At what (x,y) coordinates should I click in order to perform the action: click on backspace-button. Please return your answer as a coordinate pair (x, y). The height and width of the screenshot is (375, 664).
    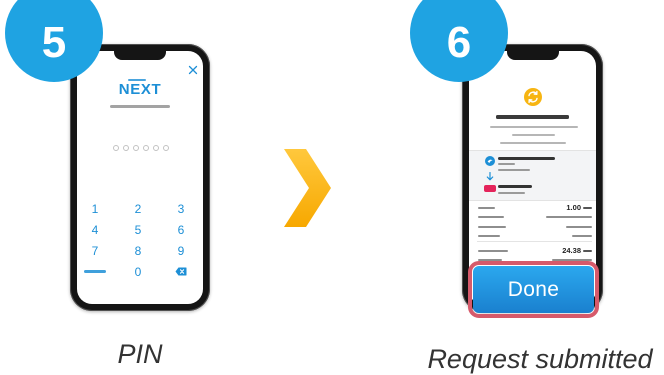
    Looking at the image, I should click on (181, 271).